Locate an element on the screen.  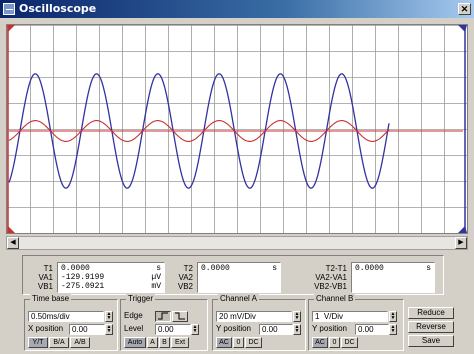
channel-b-scale-spin-icon: ▲ ▼ is located at coordinates (393, 316).